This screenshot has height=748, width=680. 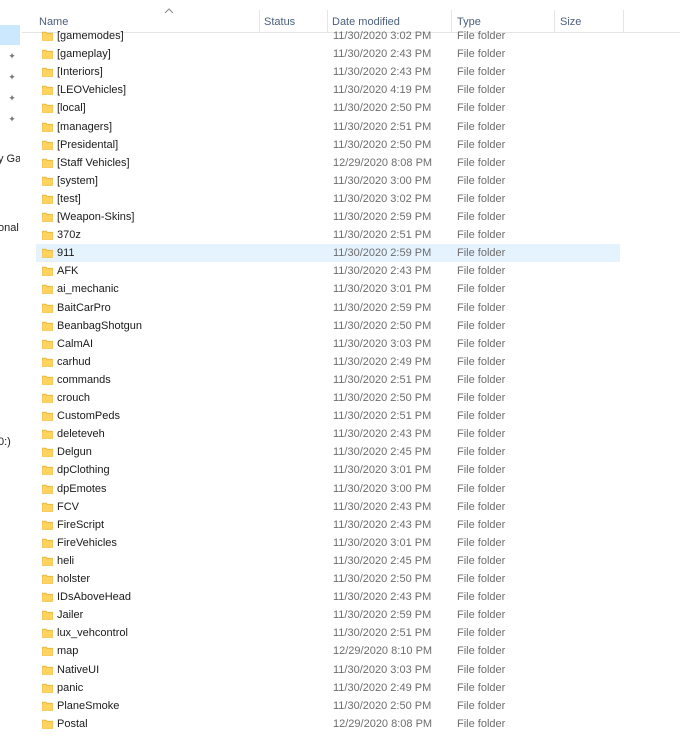 I want to click on date-modified: 11/30/2020 4:19 PM, so click(x=382, y=90).